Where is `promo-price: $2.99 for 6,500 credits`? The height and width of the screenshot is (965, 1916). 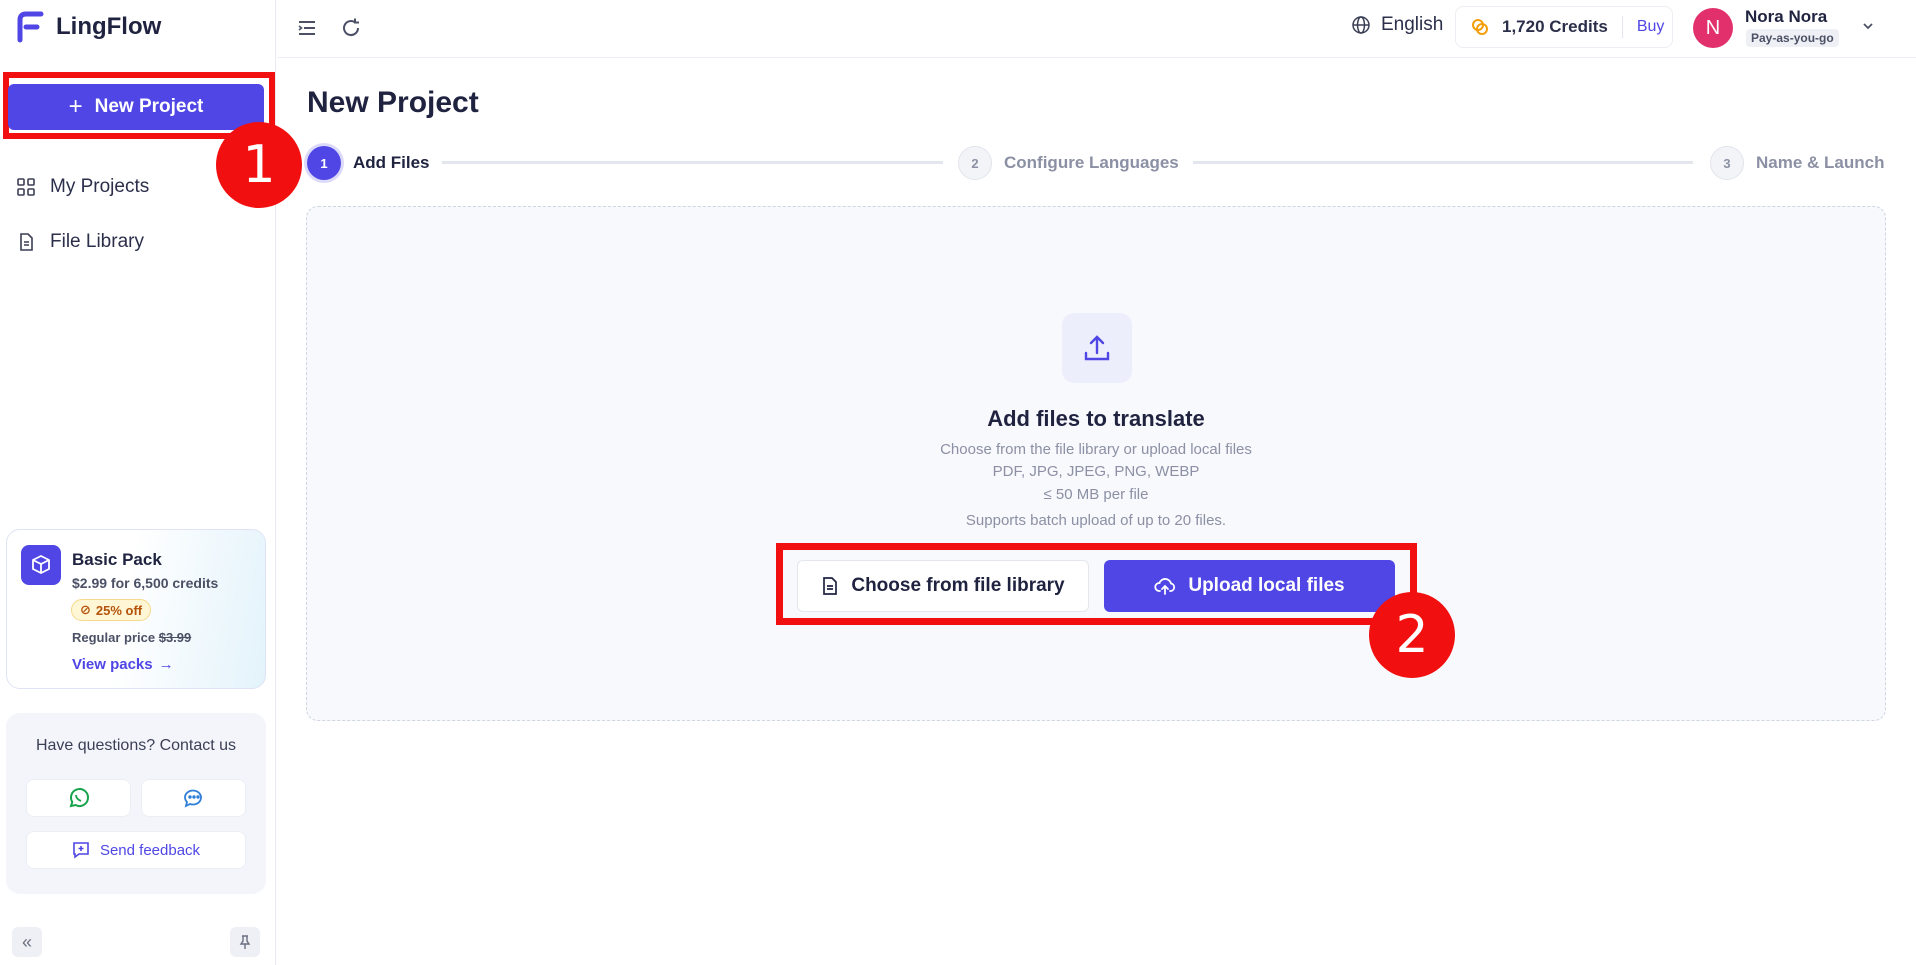 promo-price: $2.99 for 6,500 credits is located at coordinates (145, 583).